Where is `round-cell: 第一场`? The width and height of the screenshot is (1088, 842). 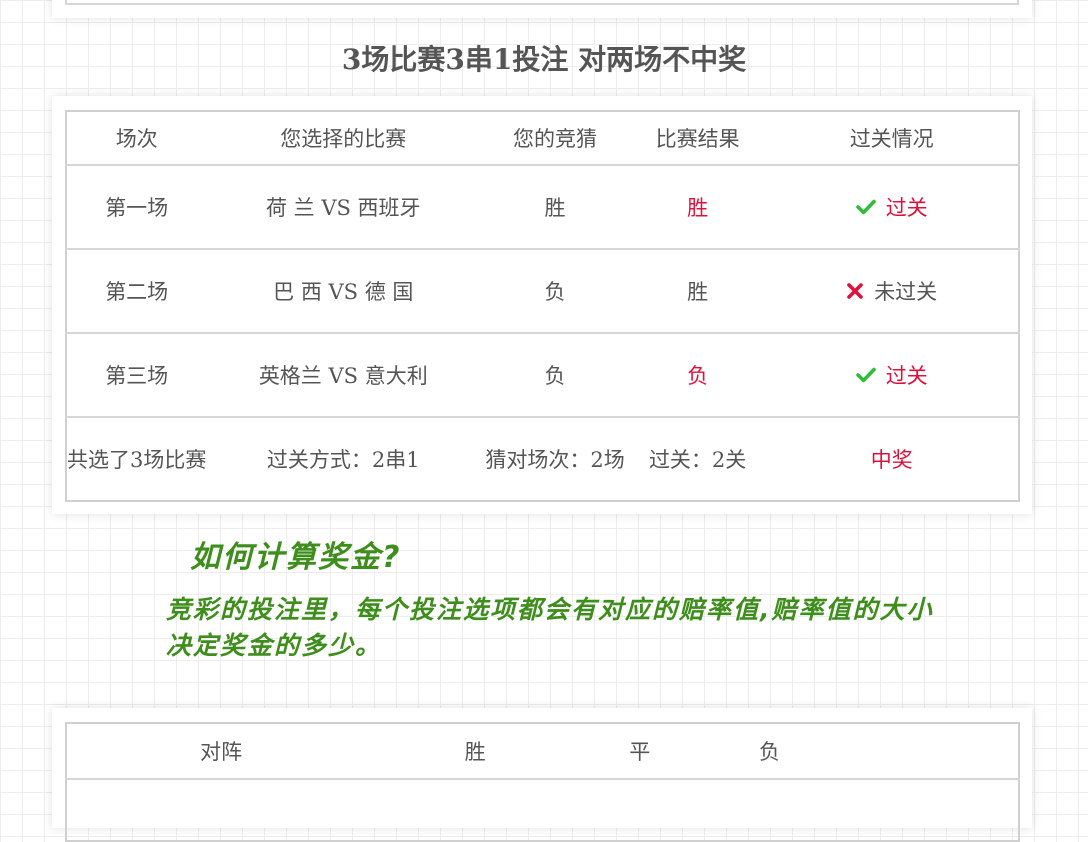
round-cell: 第一场 is located at coordinates (136, 207).